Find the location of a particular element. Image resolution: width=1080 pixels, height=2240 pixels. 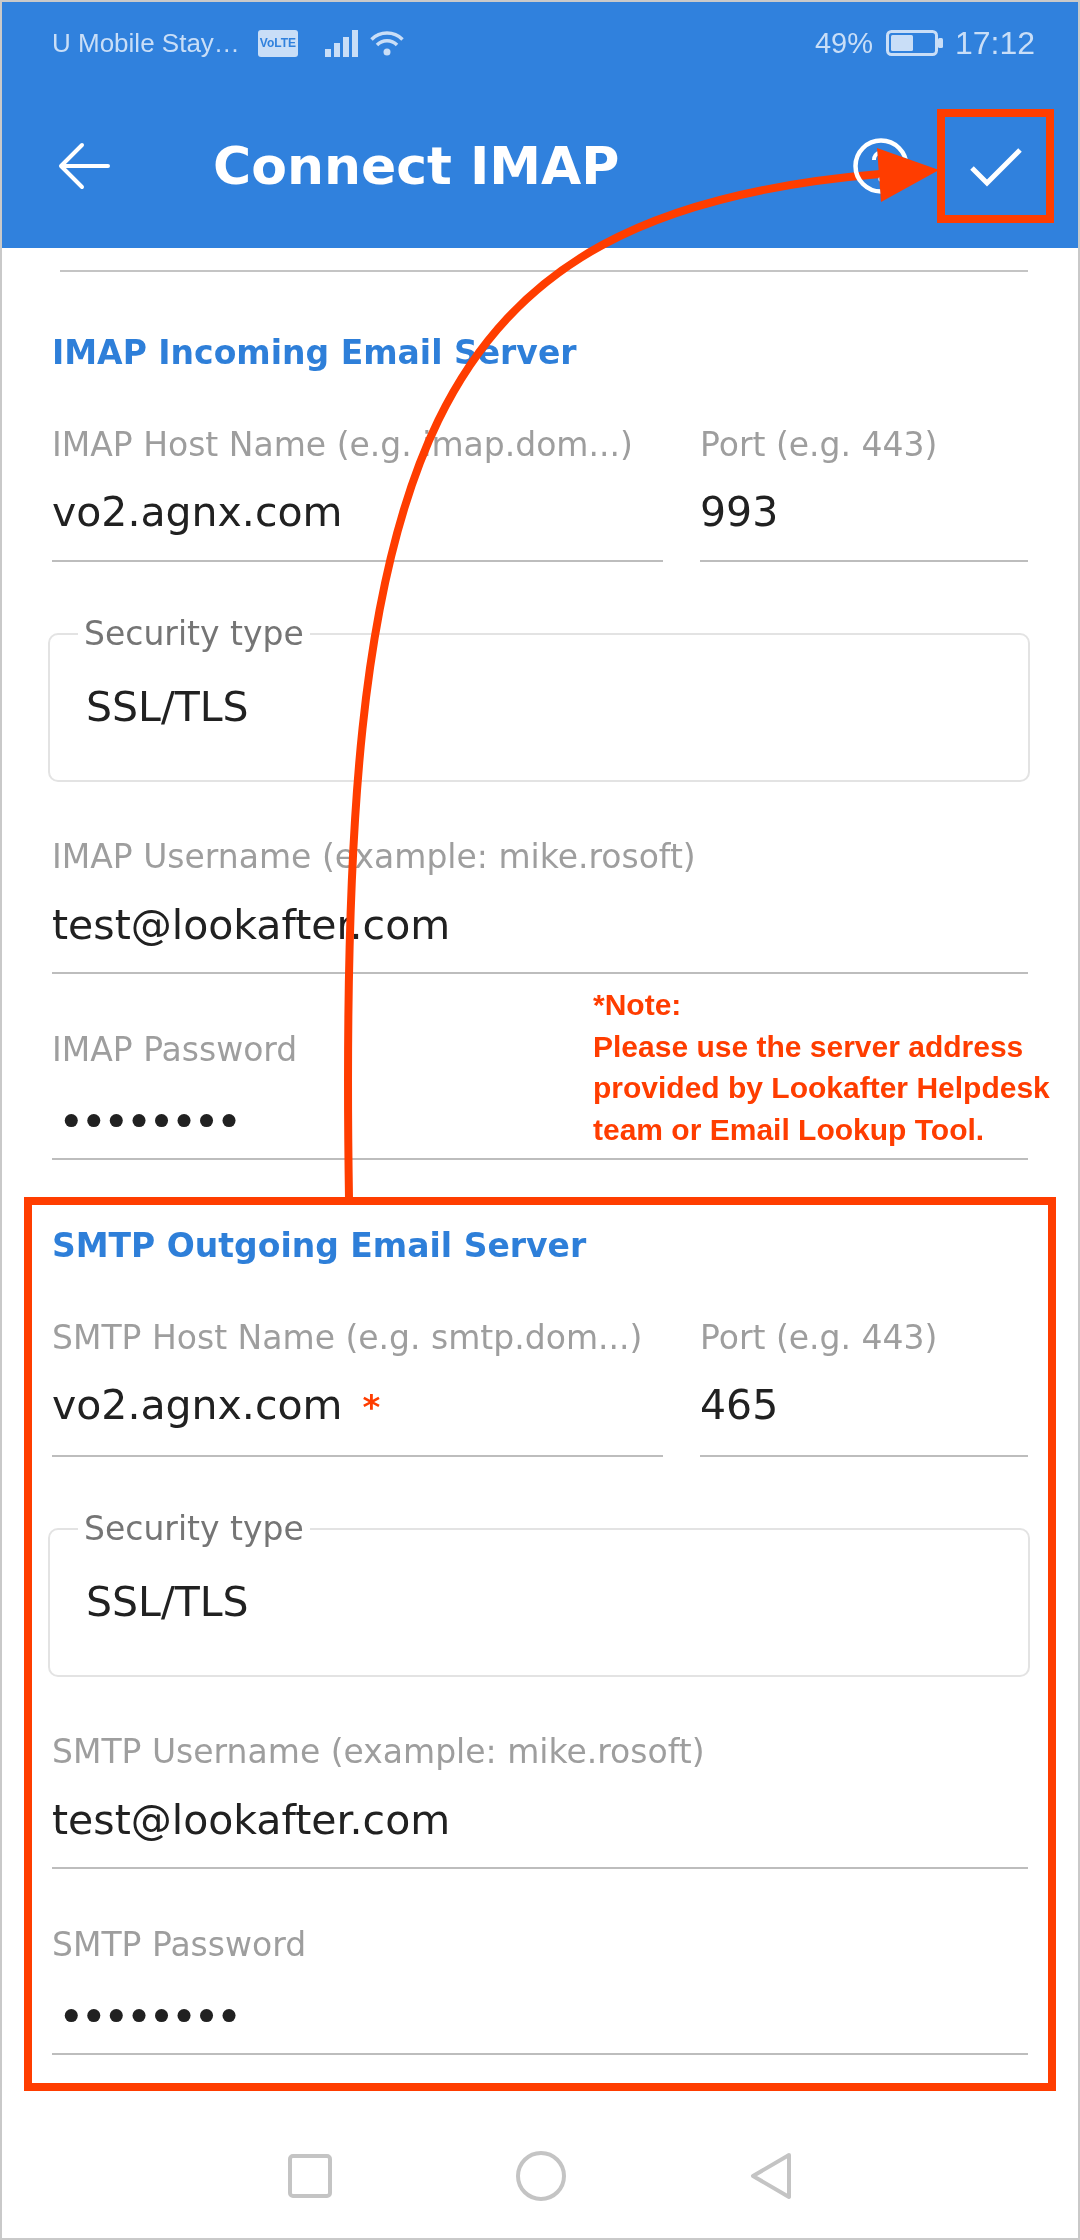

port-field: Port (e.g. 443) 993 is located at coordinates (864, 493).